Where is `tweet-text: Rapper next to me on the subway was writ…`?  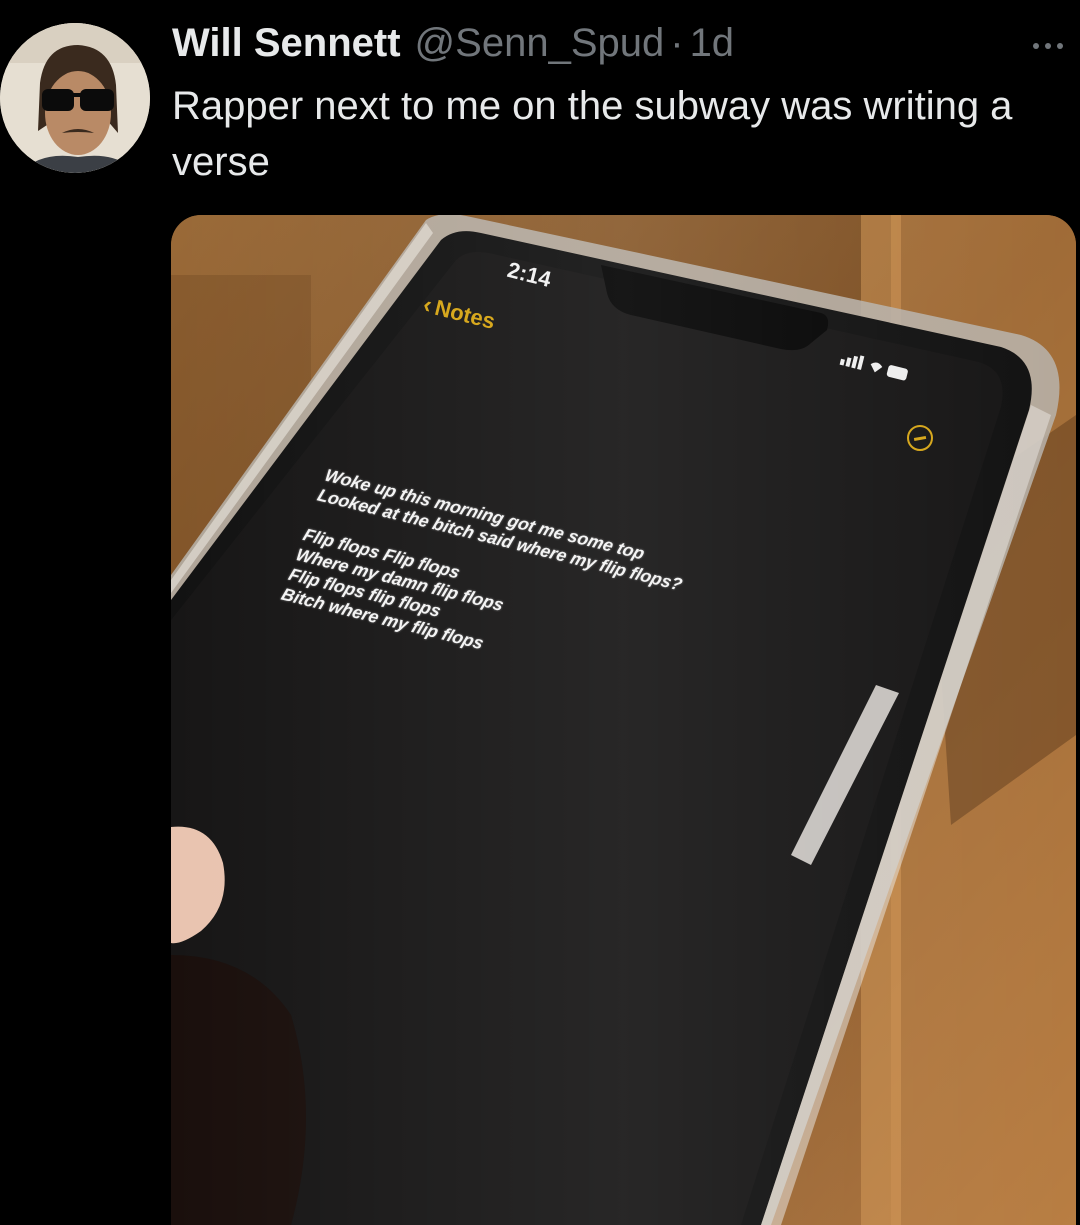 tweet-text: Rapper next to me on the subway was writ… is located at coordinates (592, 134).